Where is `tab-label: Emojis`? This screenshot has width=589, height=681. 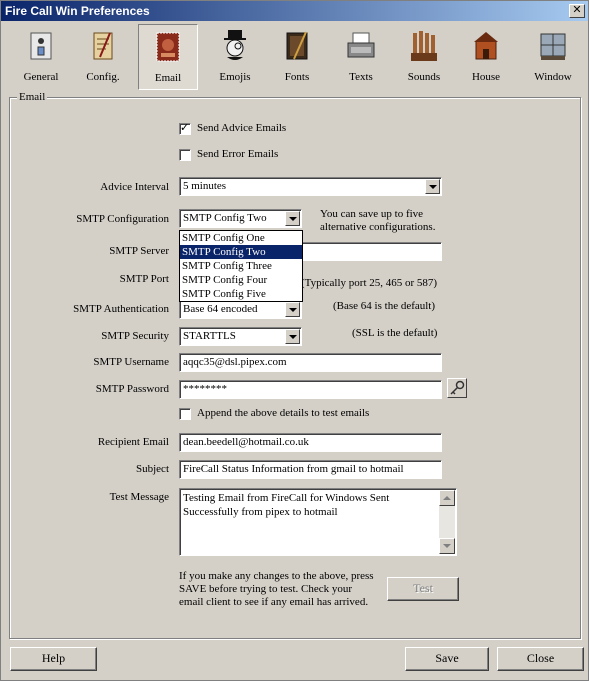
tab-label: Emojis is located at coordinates (235, 77).